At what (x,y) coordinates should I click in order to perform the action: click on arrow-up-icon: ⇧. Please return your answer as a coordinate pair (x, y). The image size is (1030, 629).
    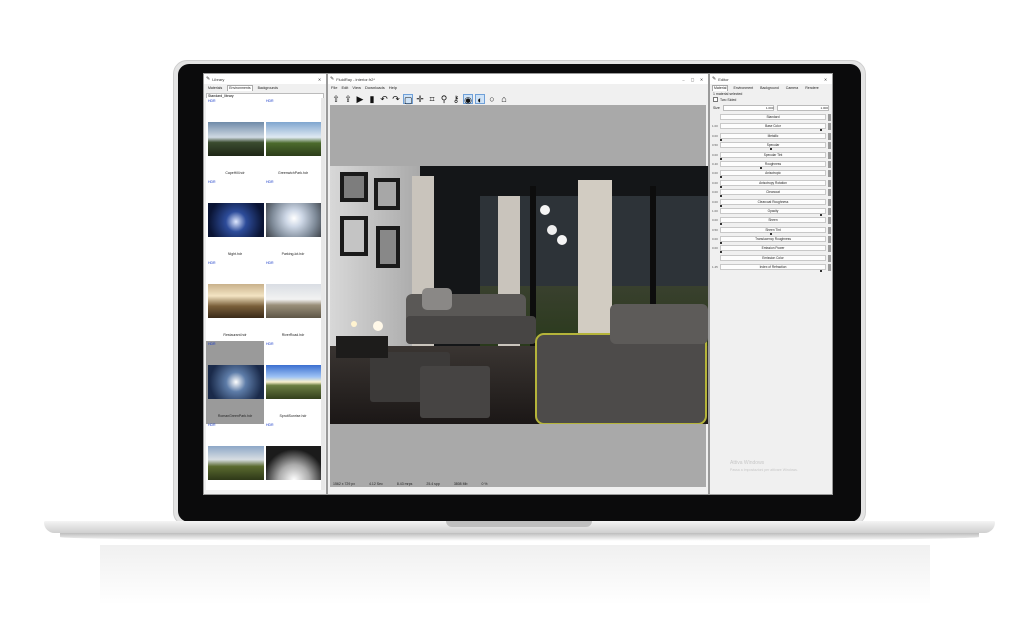
    Looking at the image, I should click on (336, 99).